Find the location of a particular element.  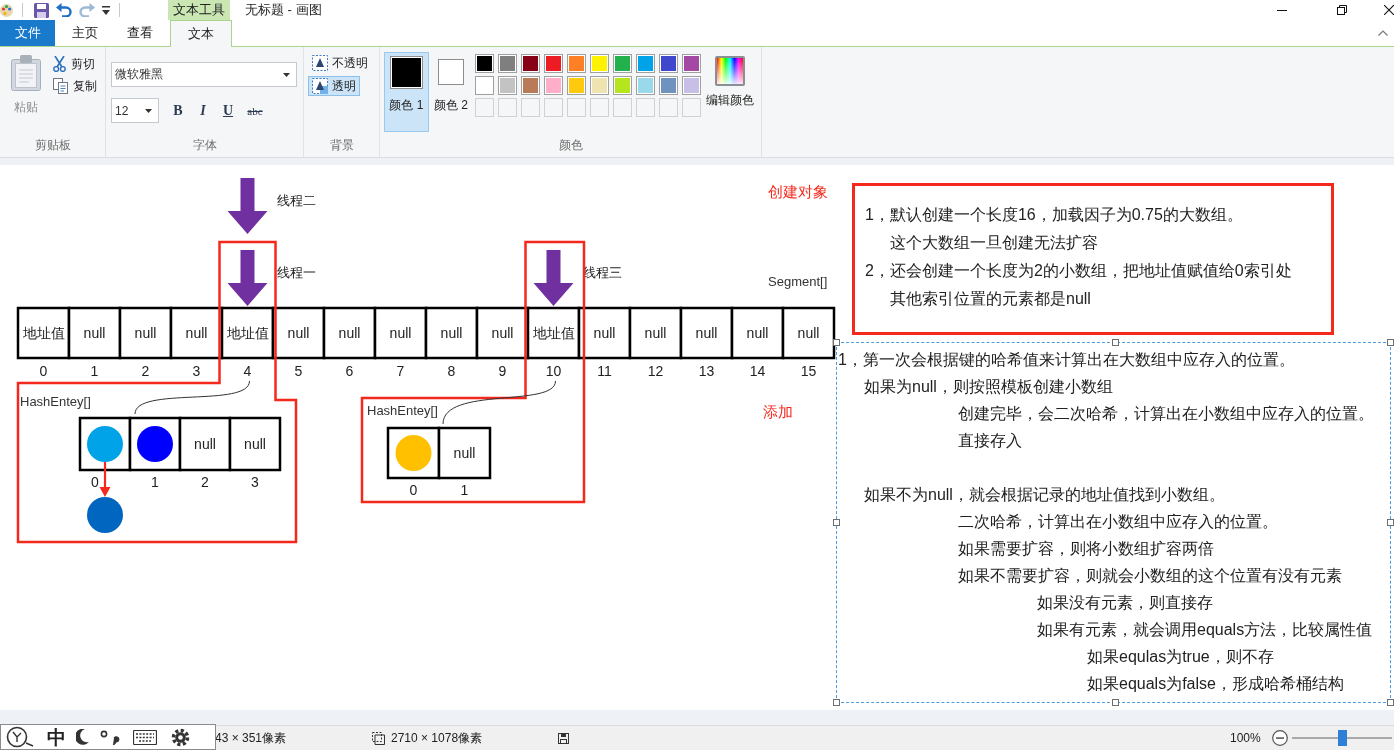

index-label: 8 is located at coordinates (451, 371).